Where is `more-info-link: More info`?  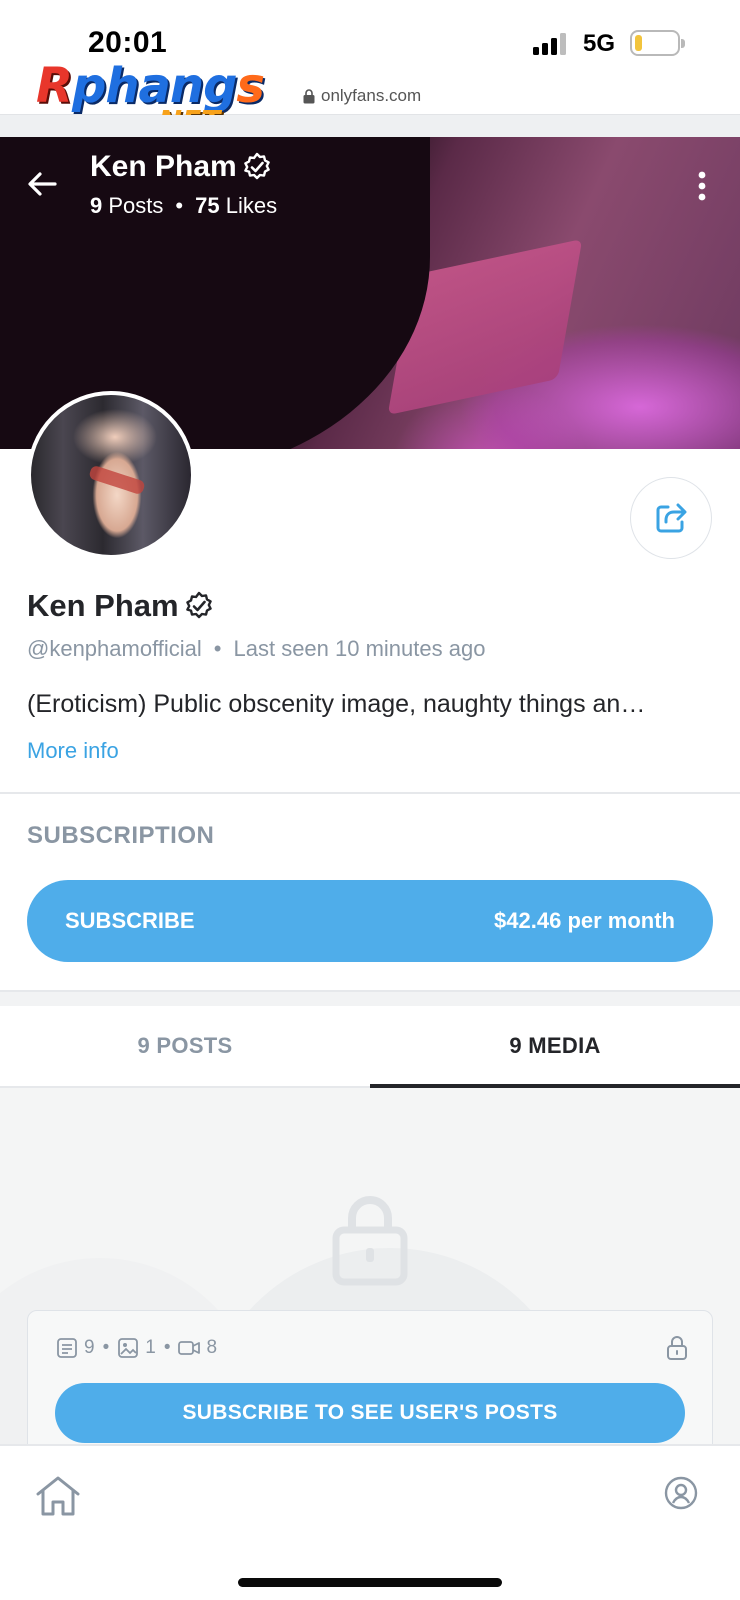
more-info-link: More info is located at coordinates (73, 751).